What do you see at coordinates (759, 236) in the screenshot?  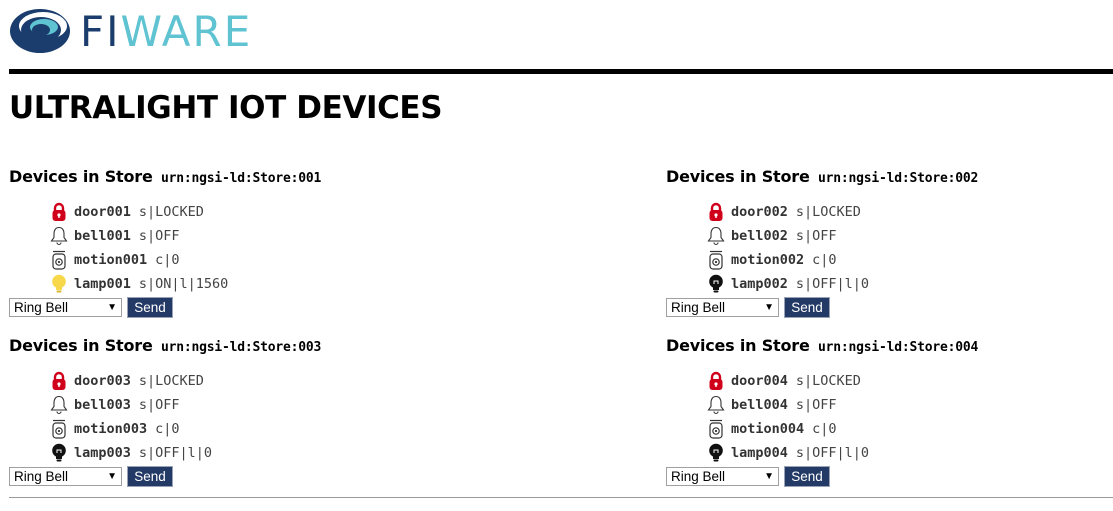 I see `device-name: bell002` at bounding box center [759, 236].